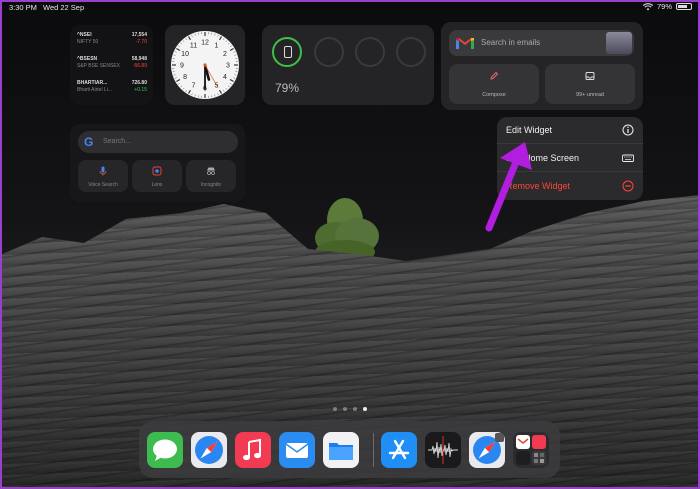 The width and height of the screenshot is (700, 489). I want to click on status-bar: 3:30 PM Wed 22 Sep 79%, so click(350, 7).